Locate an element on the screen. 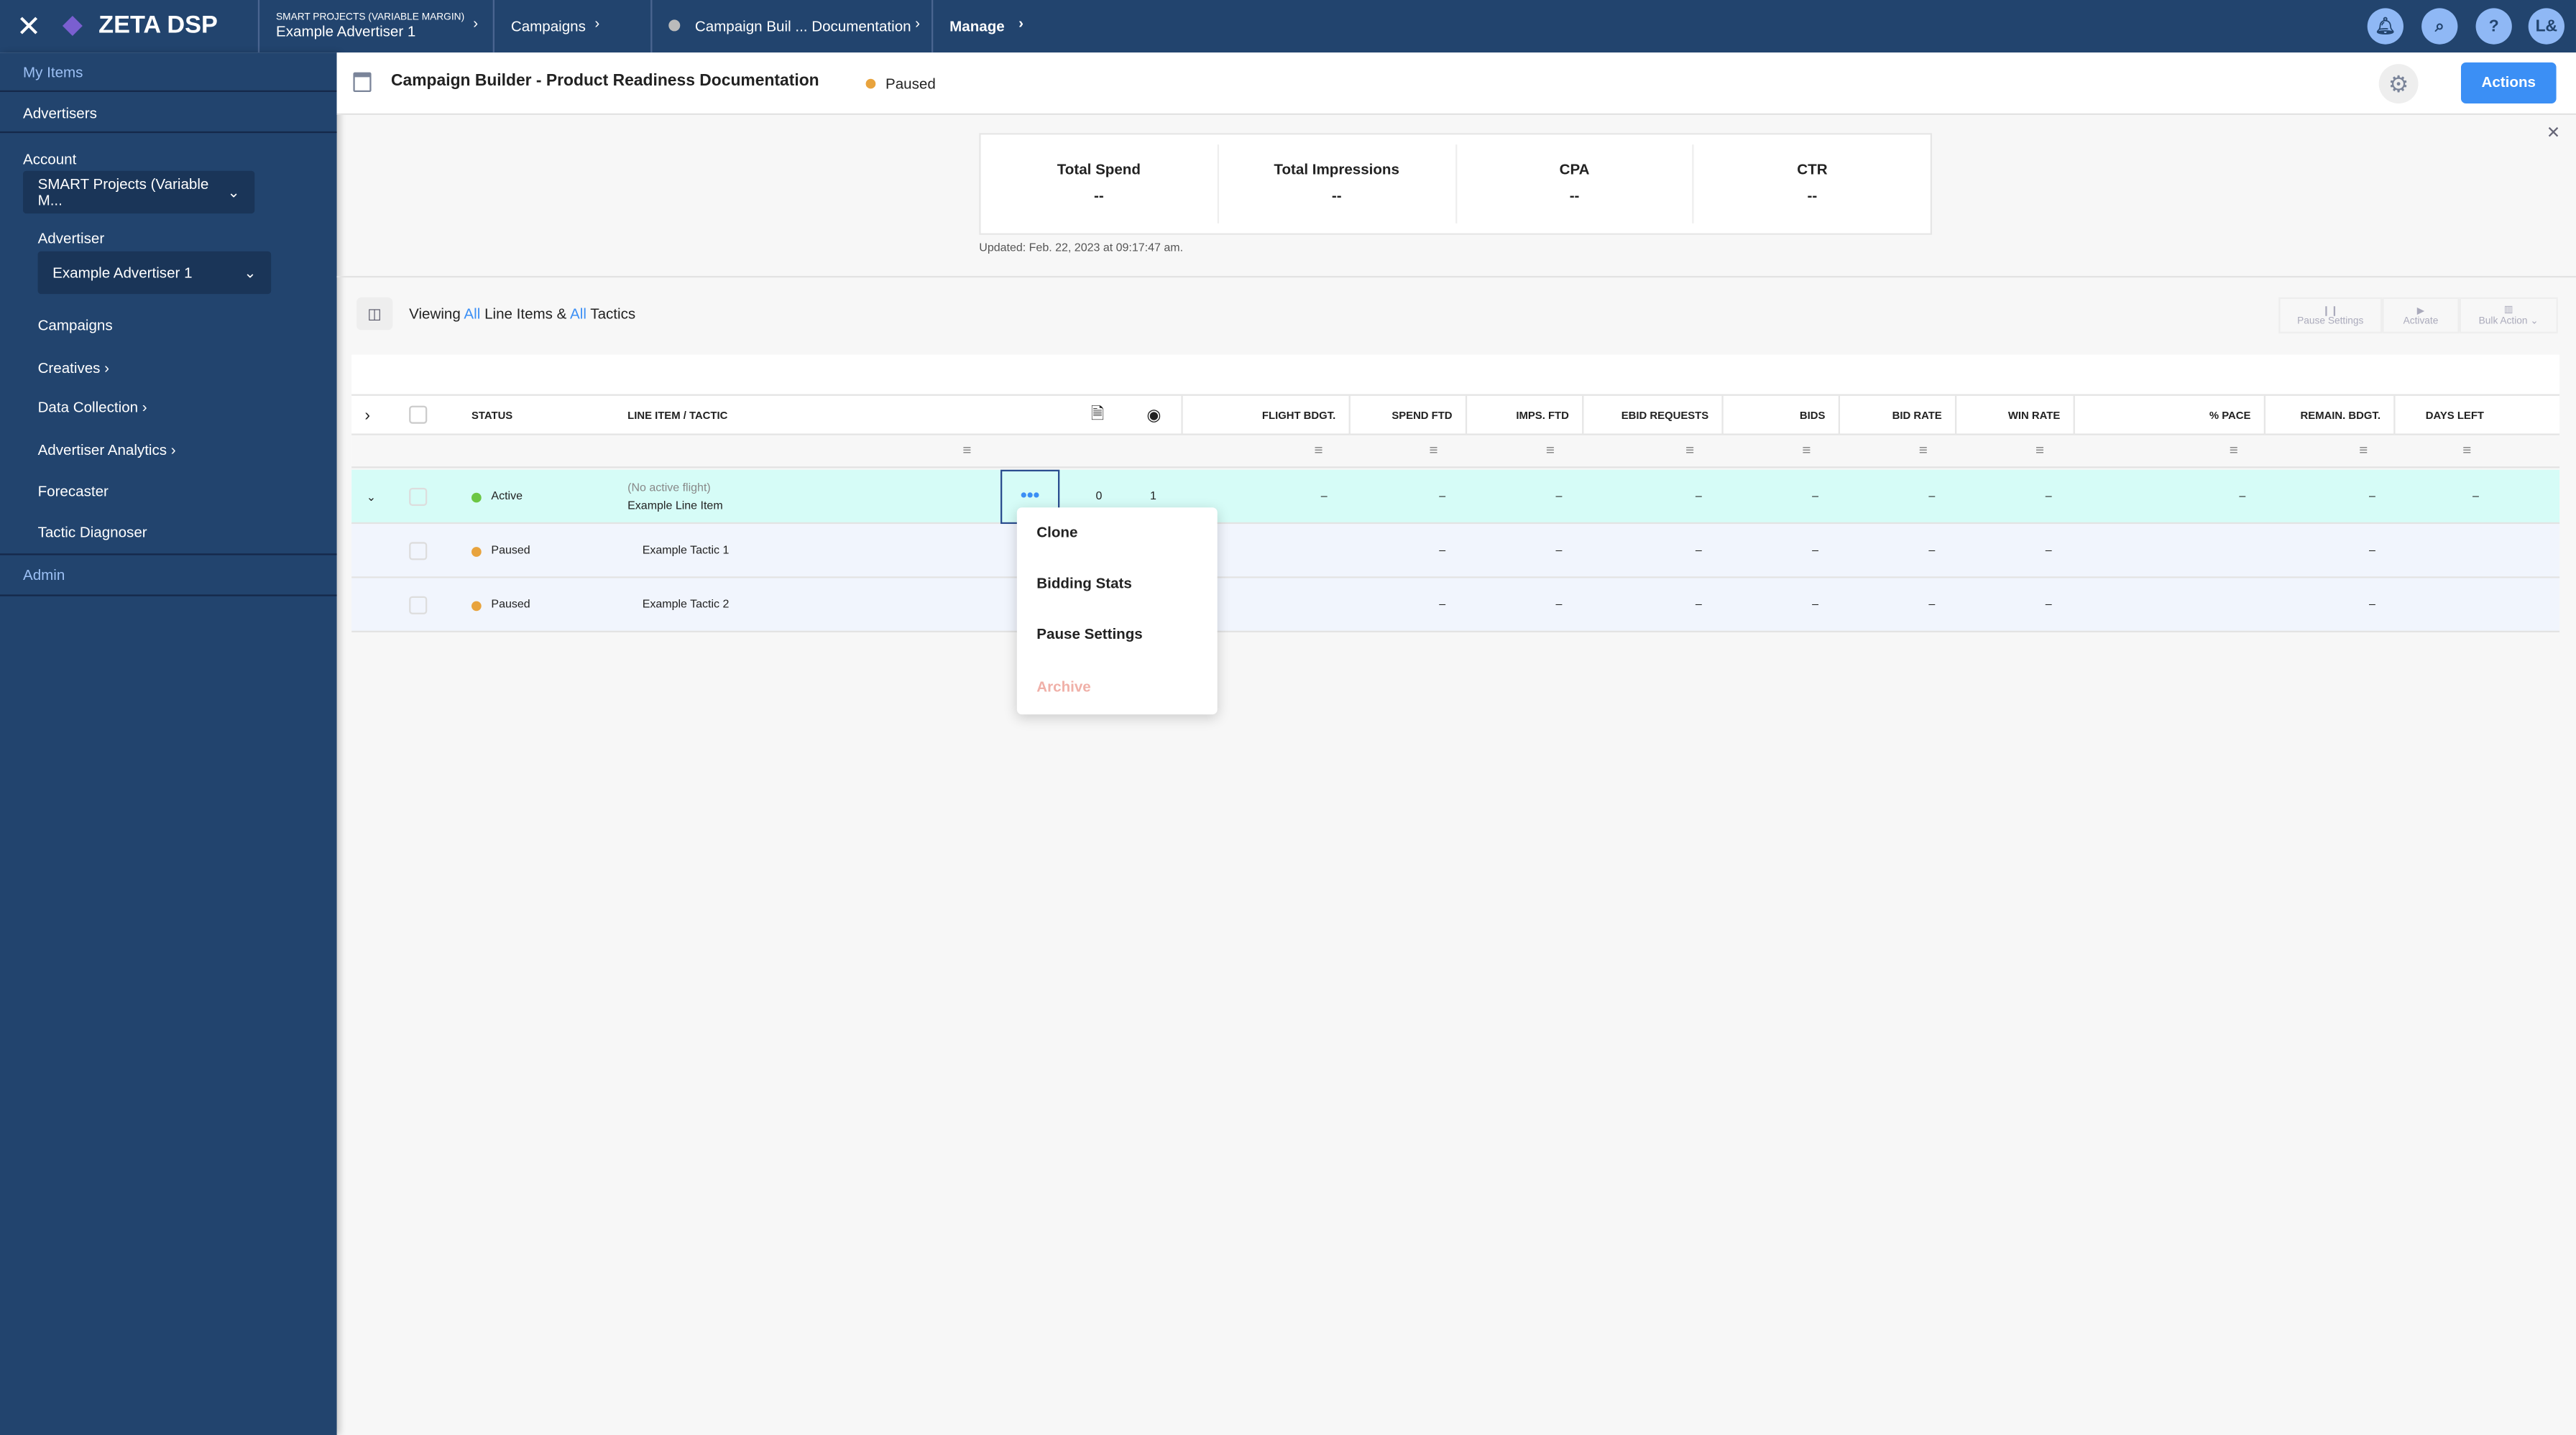 The image size is (2576, 1435). menu-item-pause-settings: Pause Settings is located at coordinates (1089, 634).